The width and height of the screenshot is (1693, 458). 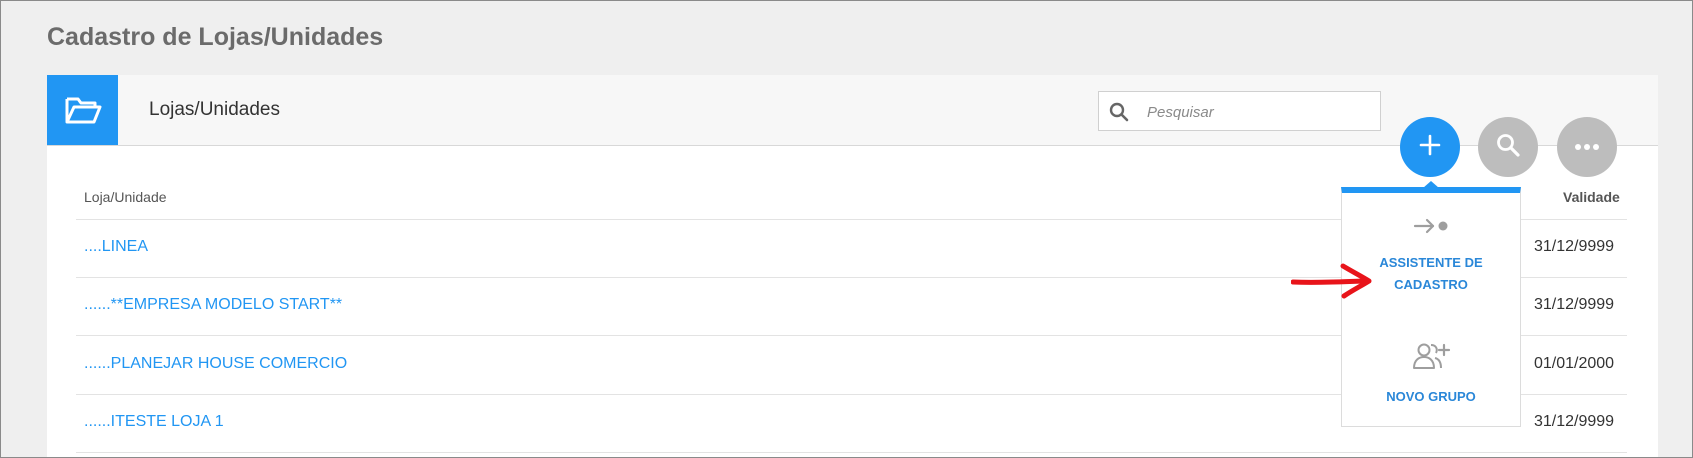 What do you see at coordinates (1591, 197) in the screenshot?
I see `column-header-validade: Validade` at bounding box center [1591, 197].